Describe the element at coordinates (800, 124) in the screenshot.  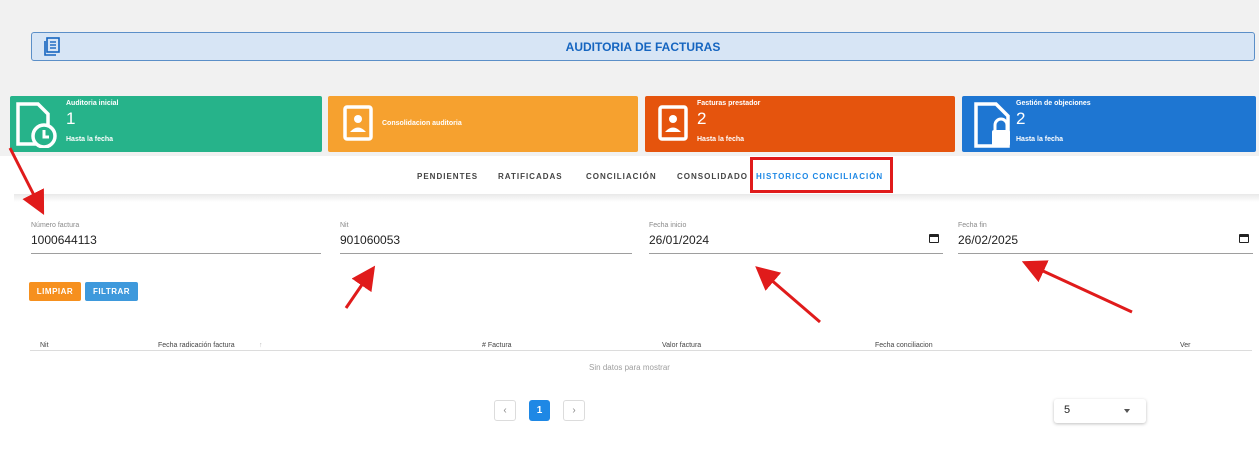
I see `card-facturas-prestador: Facturas prestador 2 Hasta la fecha` at that location.